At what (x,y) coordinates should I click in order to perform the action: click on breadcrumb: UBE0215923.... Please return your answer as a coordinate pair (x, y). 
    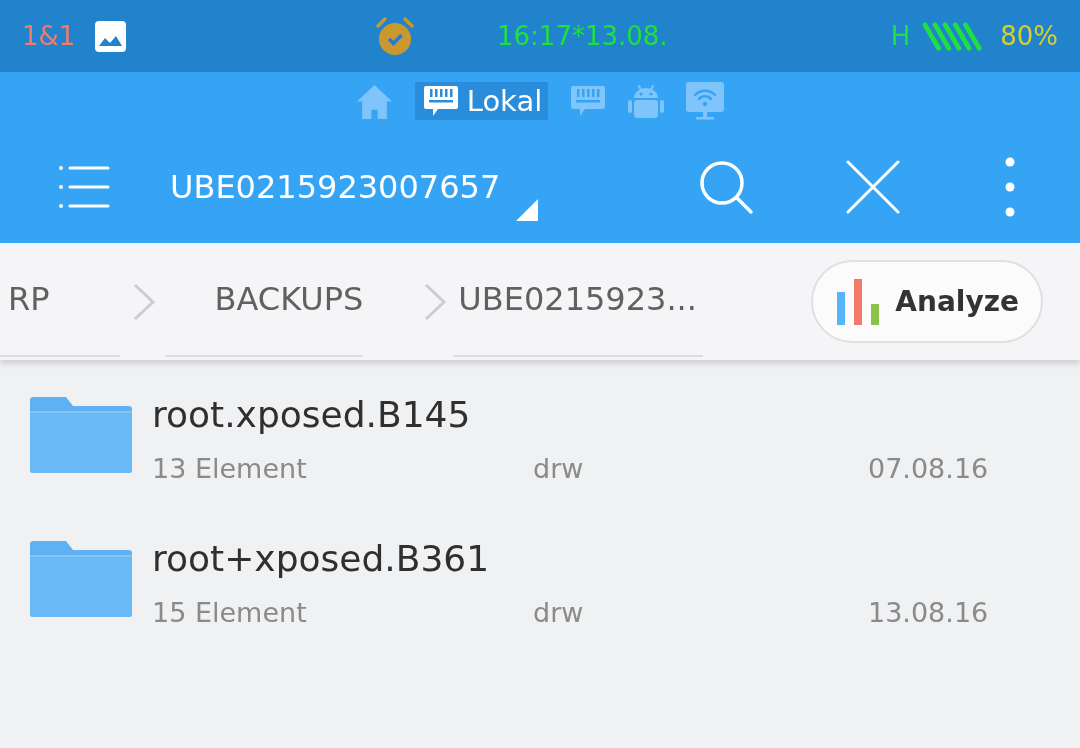
    Looking at the image, I should click on (578, 300).